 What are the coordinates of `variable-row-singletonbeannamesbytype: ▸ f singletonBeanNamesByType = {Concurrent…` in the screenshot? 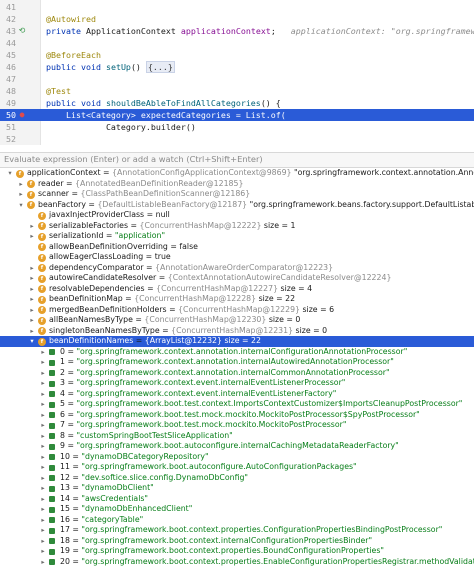 It's located at (237, 331).